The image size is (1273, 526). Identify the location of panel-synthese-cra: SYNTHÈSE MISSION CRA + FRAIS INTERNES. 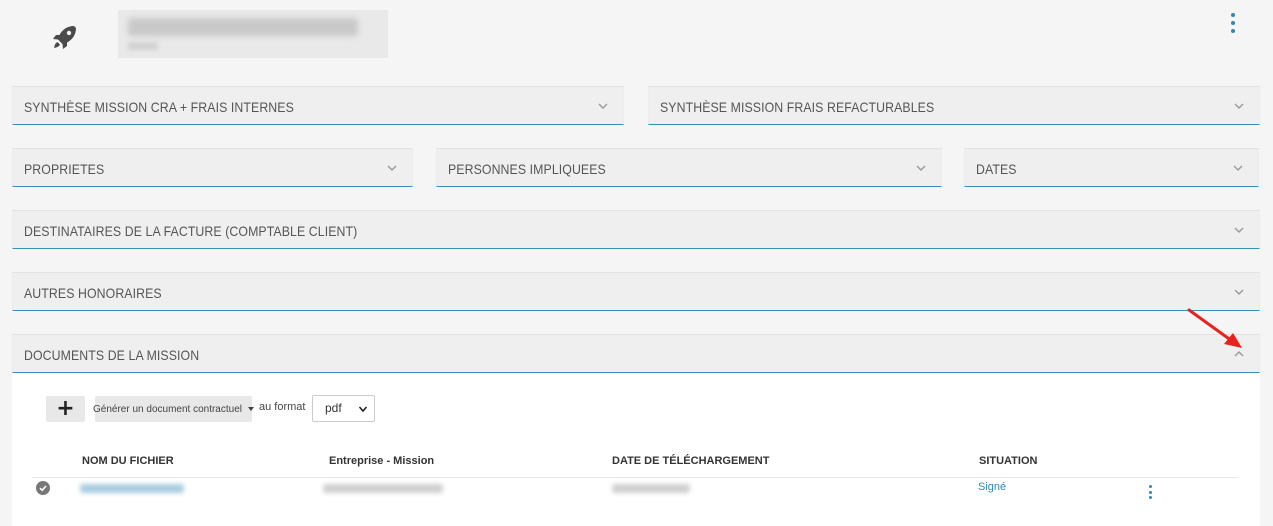
(318, 105).